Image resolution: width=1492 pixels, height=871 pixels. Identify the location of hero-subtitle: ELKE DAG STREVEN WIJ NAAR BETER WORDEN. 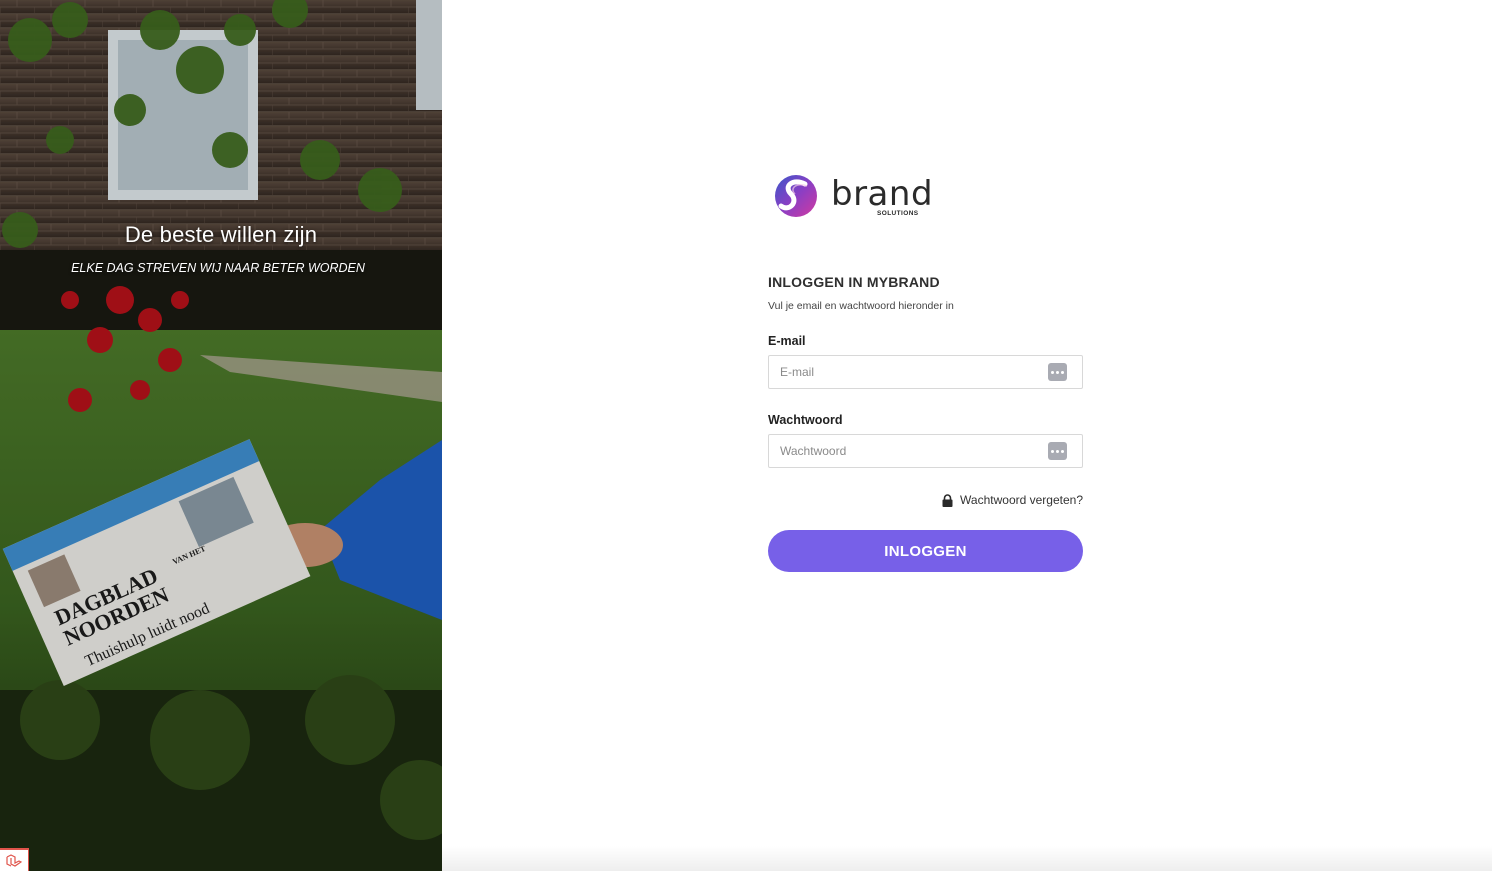
(218, 268).